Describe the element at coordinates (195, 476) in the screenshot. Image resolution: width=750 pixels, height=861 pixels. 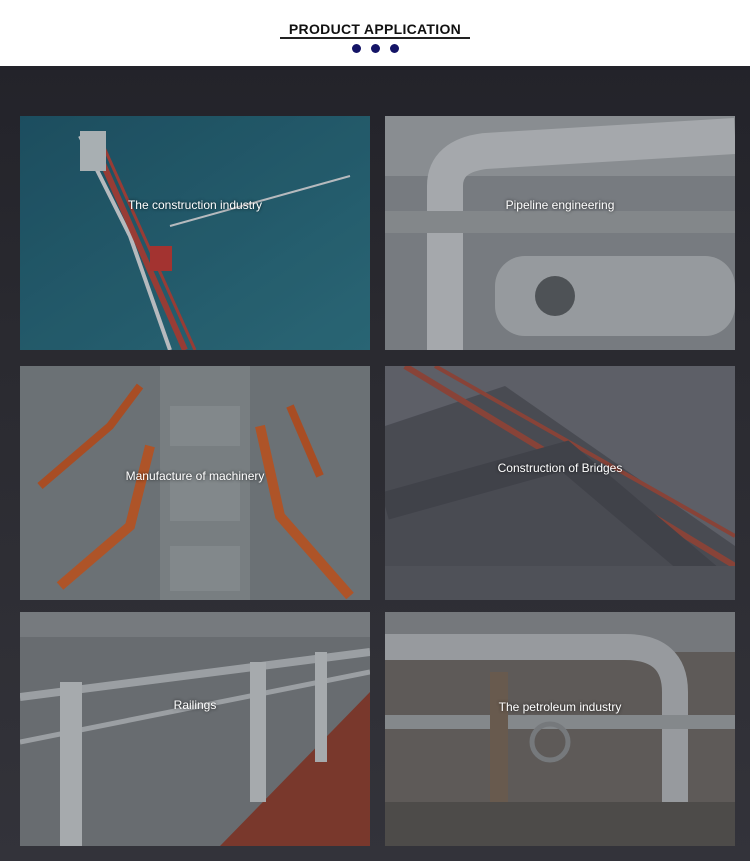
I see `card-label: Manufacture of machinery` at that location.